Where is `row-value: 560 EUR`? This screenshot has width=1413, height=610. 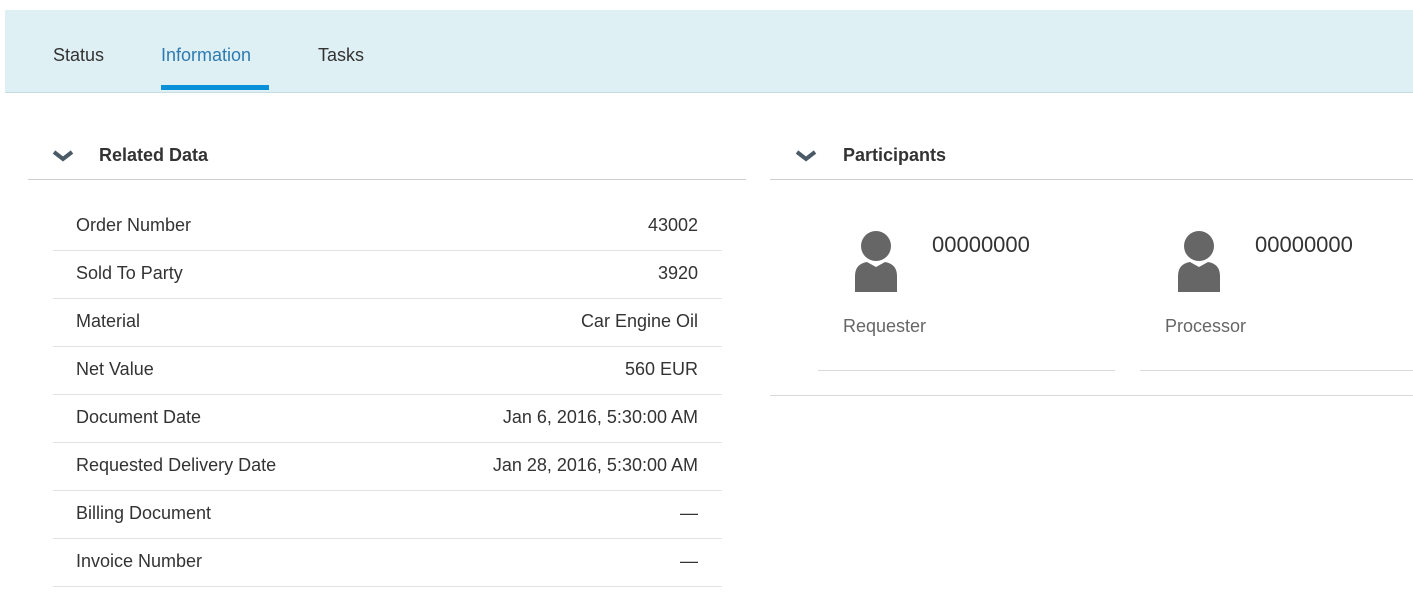 row-value: 560 EUR is located at coordinates (661, 369).